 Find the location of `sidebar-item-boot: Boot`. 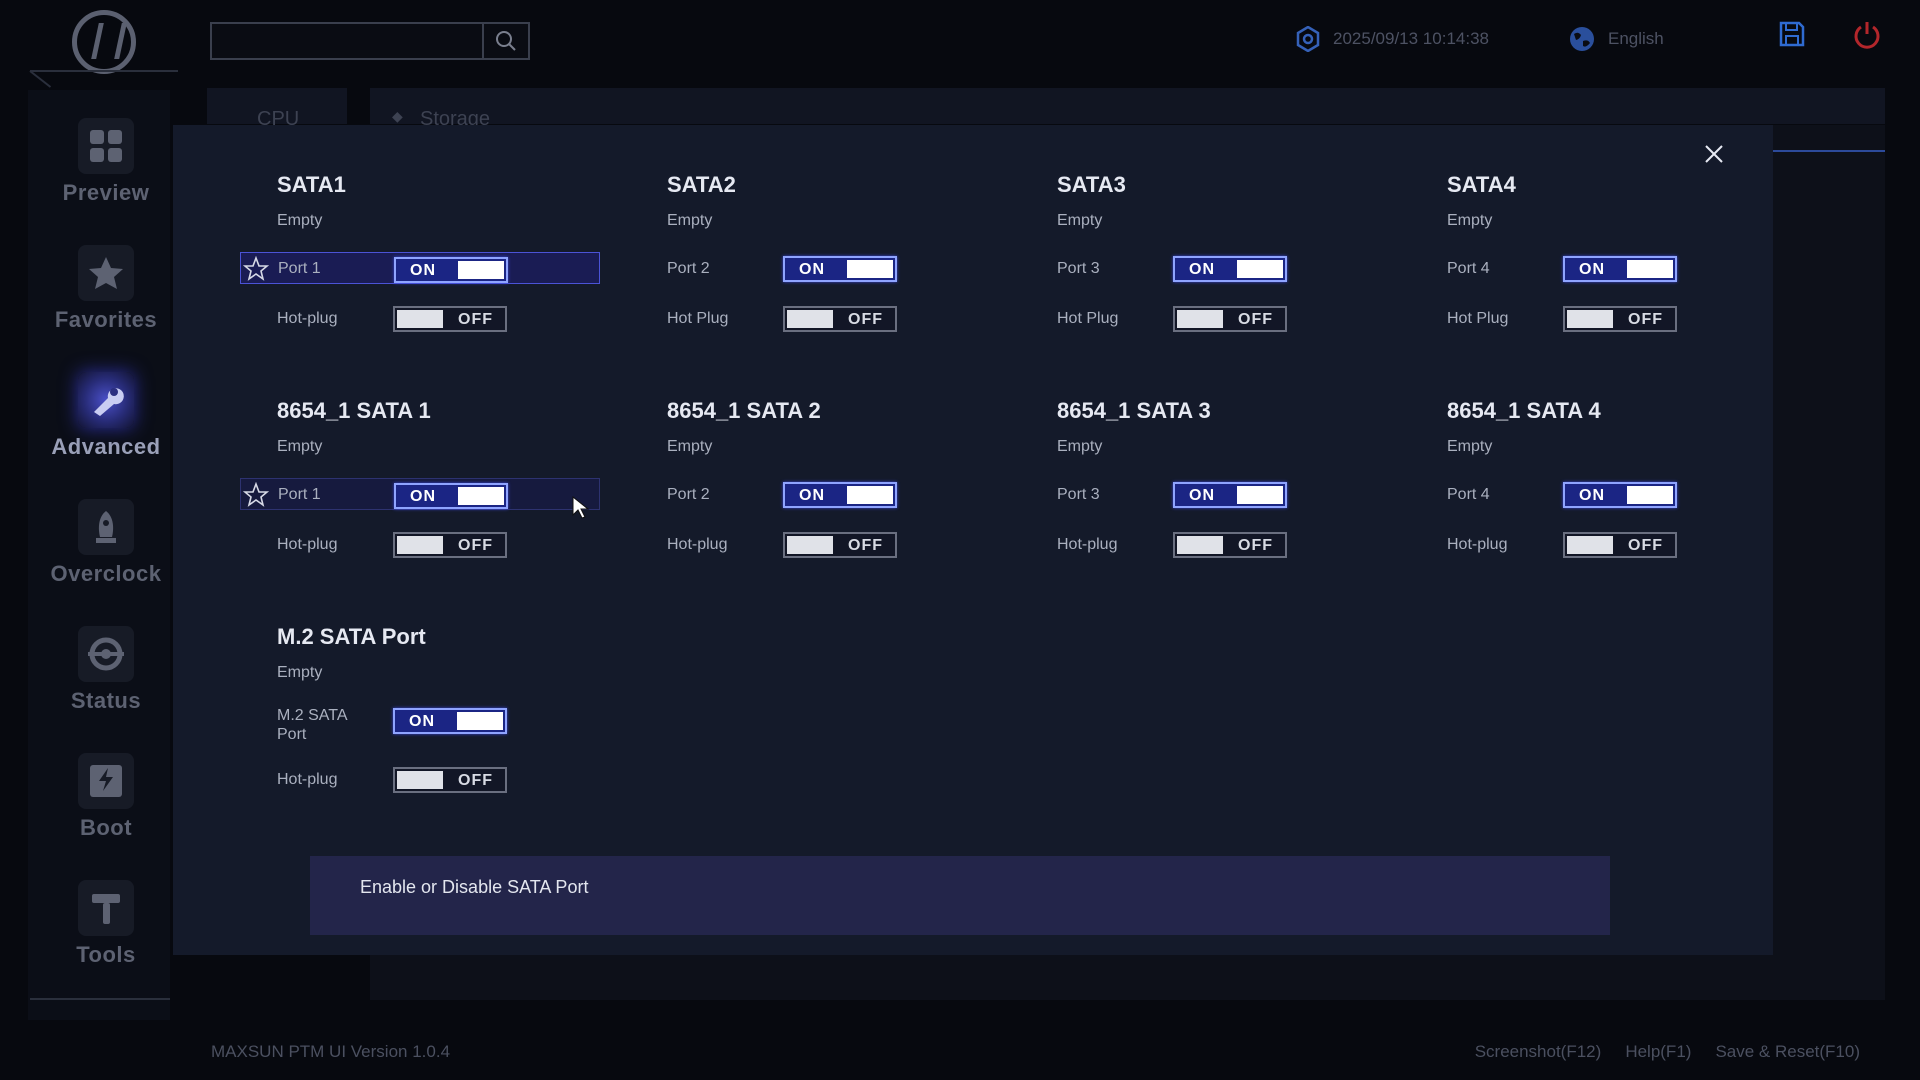

sidebar-item-boot: Boot is located at coordinates (106, 803).